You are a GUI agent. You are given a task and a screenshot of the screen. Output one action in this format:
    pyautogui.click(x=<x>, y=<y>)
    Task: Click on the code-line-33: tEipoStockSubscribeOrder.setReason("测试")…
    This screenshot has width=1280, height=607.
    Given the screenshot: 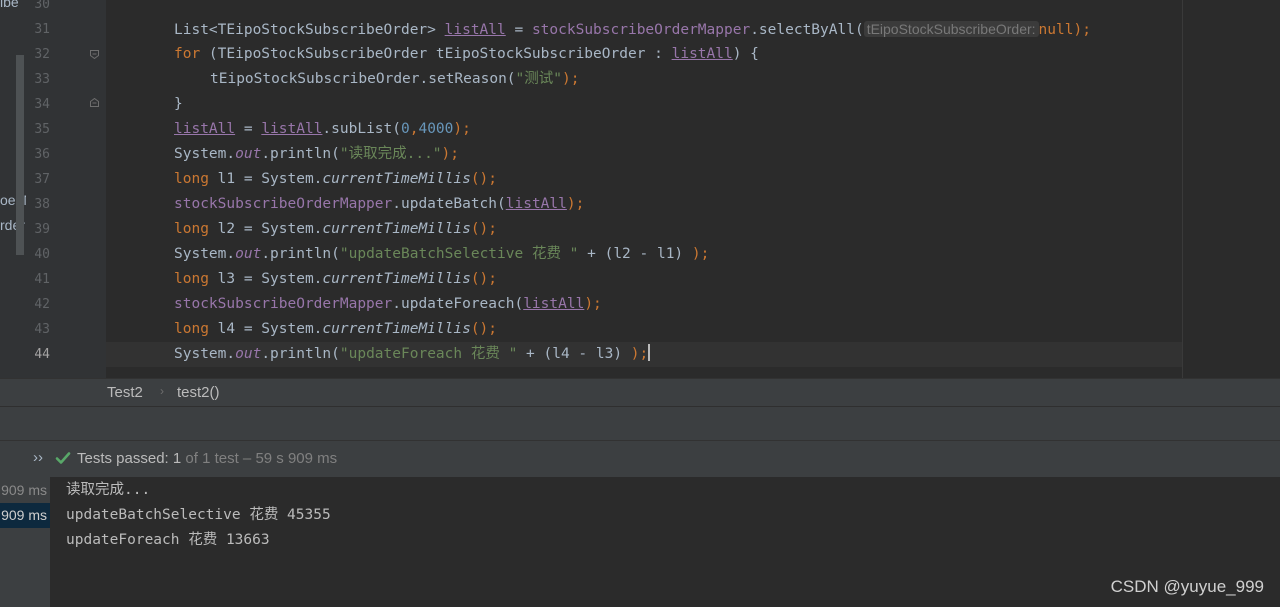 What is the action you would take?
    pyautogui.click(x=394, y=79)
    